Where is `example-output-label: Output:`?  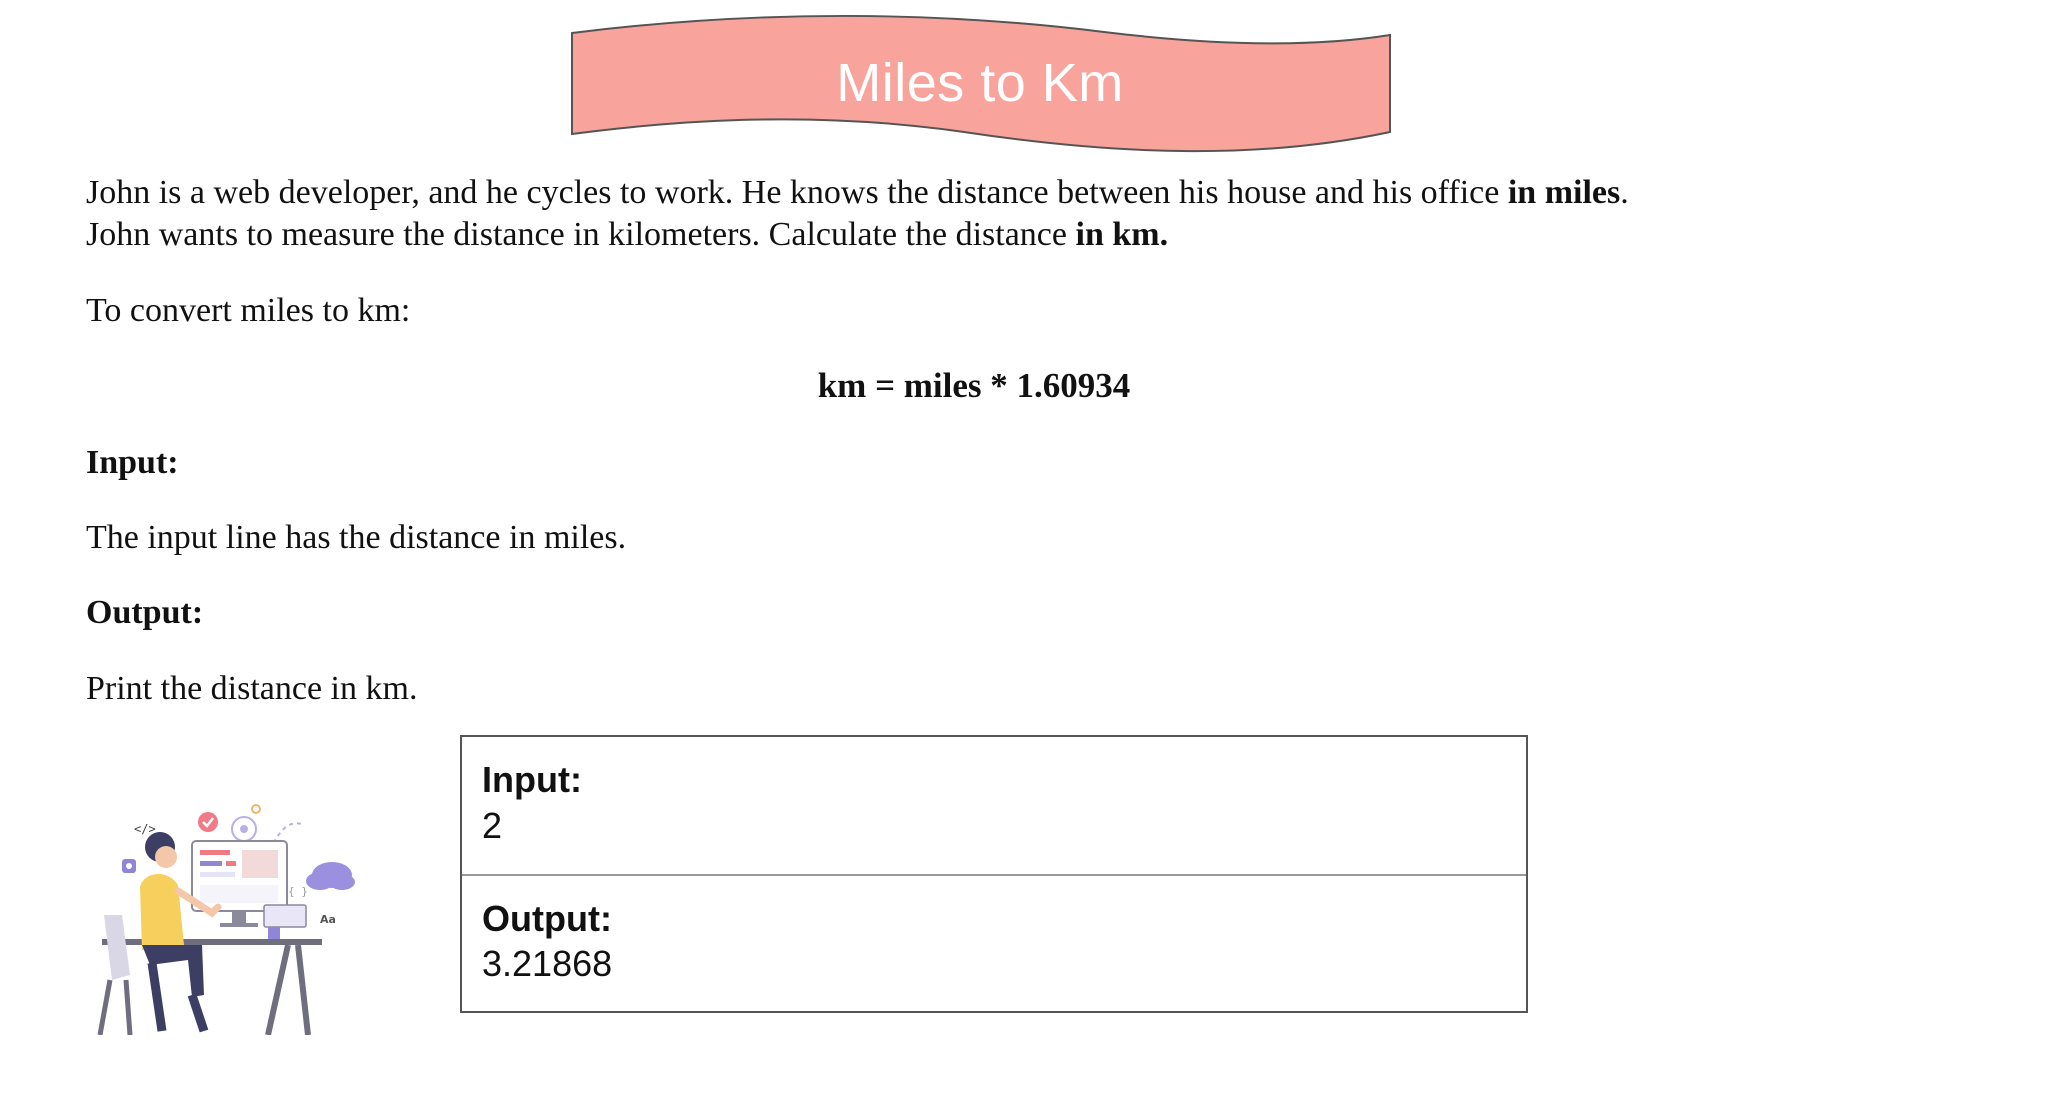 example-output-label: Output: is located at coordinates (547, 918).